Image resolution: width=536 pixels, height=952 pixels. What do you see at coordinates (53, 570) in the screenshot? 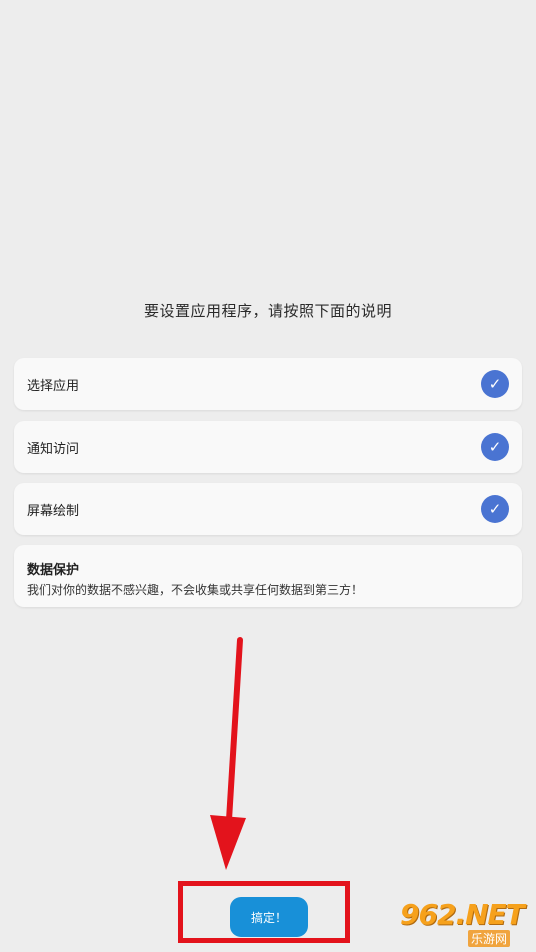
I see `privacy-title: 数据保护` at bounding box center [53, 570].